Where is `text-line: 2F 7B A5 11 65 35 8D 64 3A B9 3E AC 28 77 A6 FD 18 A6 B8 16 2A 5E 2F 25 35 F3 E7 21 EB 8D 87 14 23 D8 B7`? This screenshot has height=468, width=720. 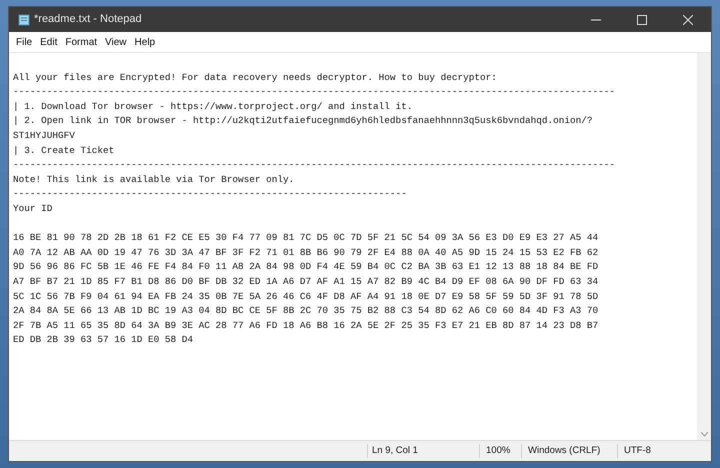
text-line: 2F 7B A5 11 65 35 8D 64 3A B9 3E AC 28 77 A6 FD 18 A6 B8 16 2A 5E 2F 25 35 F3 E7 21 EB 8D 87 14 23 D8 B7 is located at coordinates (305, 325).